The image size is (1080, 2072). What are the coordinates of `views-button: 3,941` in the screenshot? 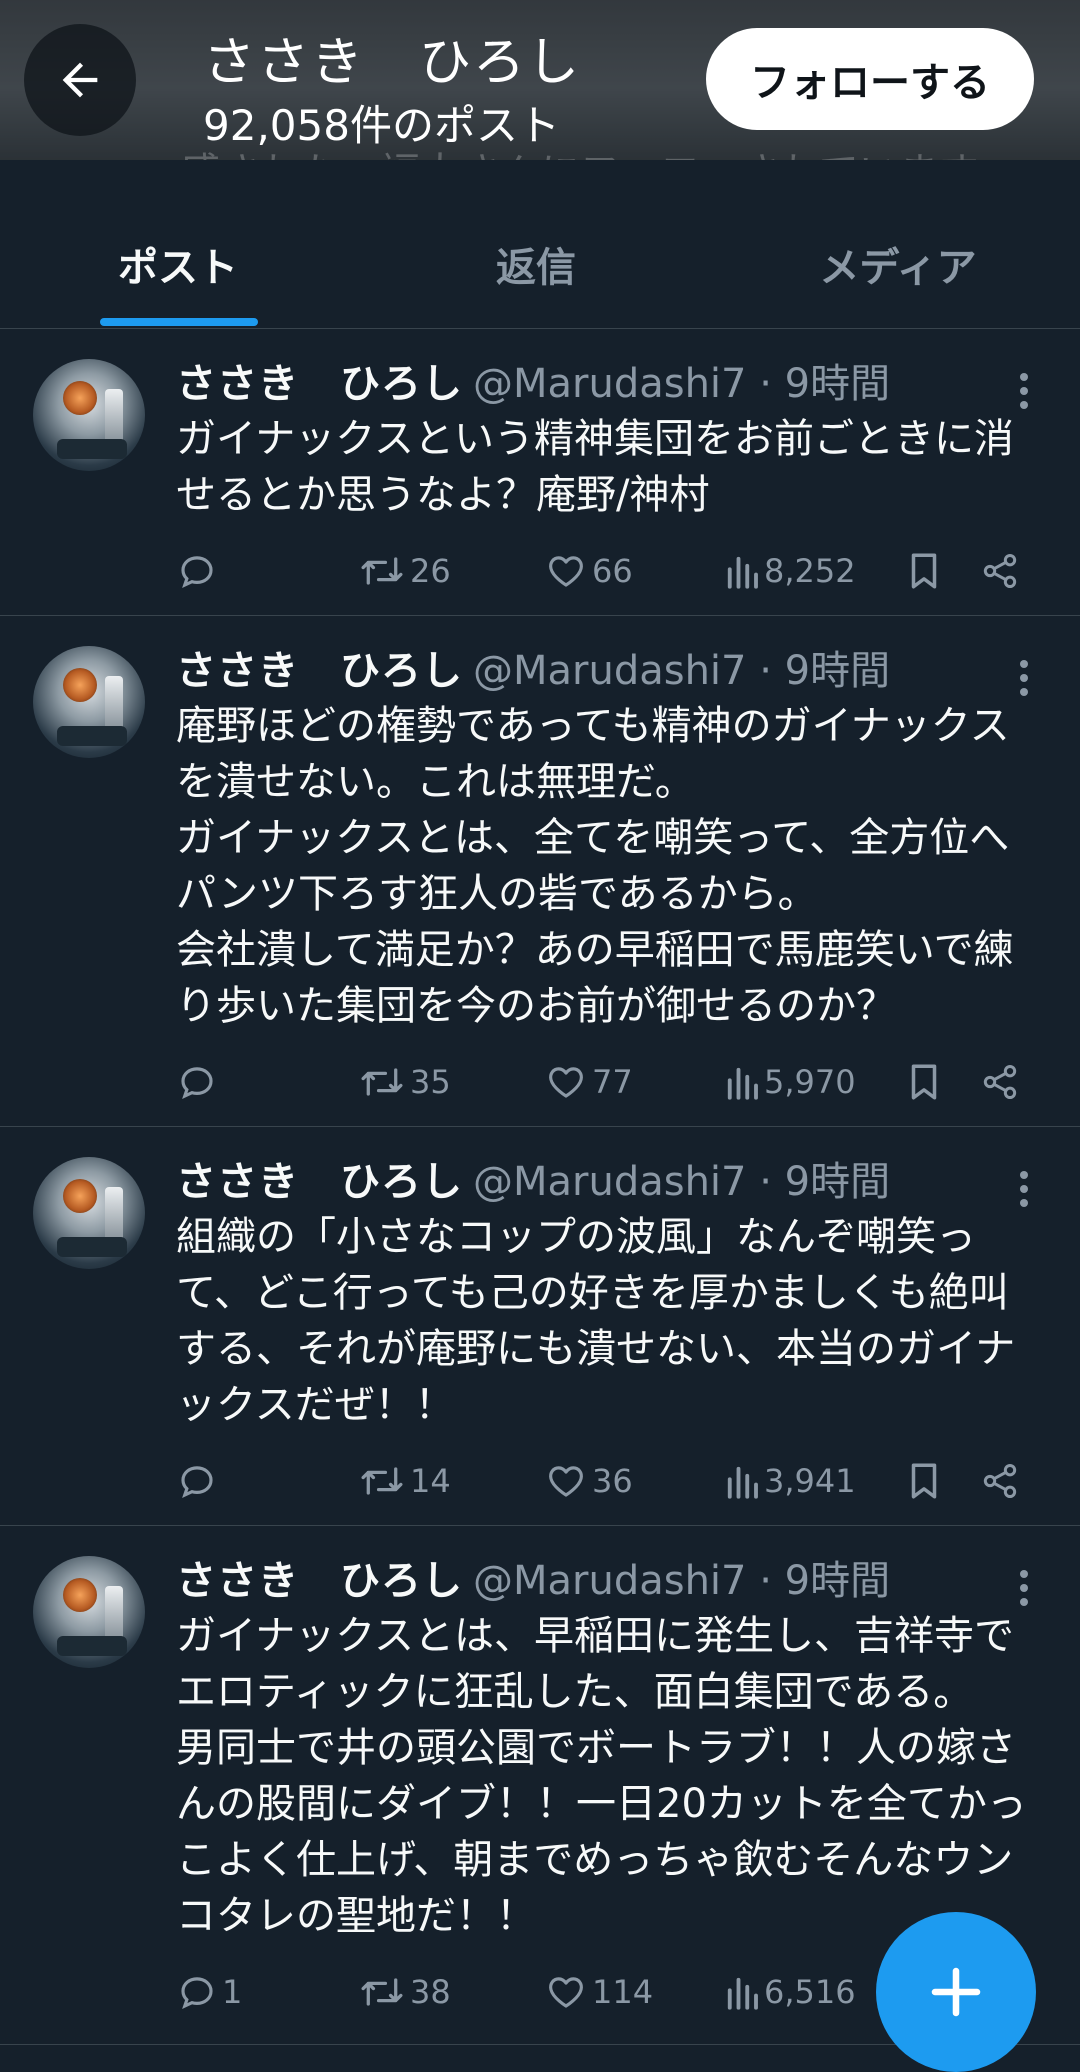 It's located at (790, 1481).